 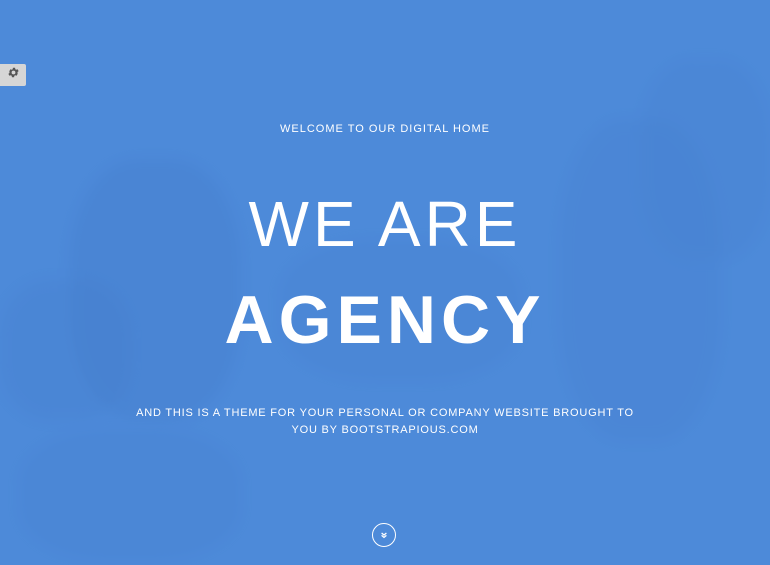 What do you see at coordinates (385, 129) in the screenshot?
I see `hero-kicker: WELCOME TO OUR DIGITAL HOME` at bounding box center [385, 129].